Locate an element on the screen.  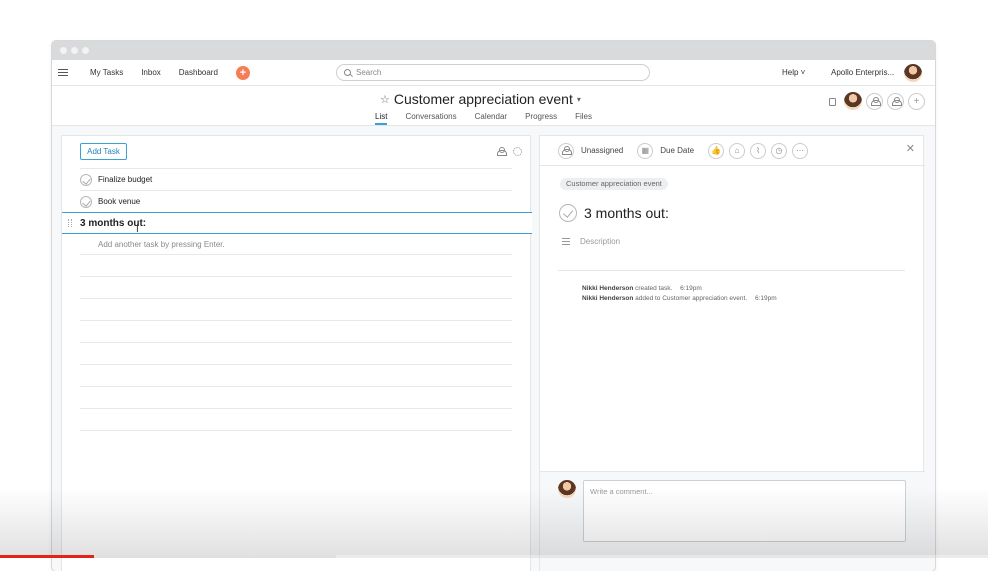
like-icon: 👍 is located at coordinates (716, 150).